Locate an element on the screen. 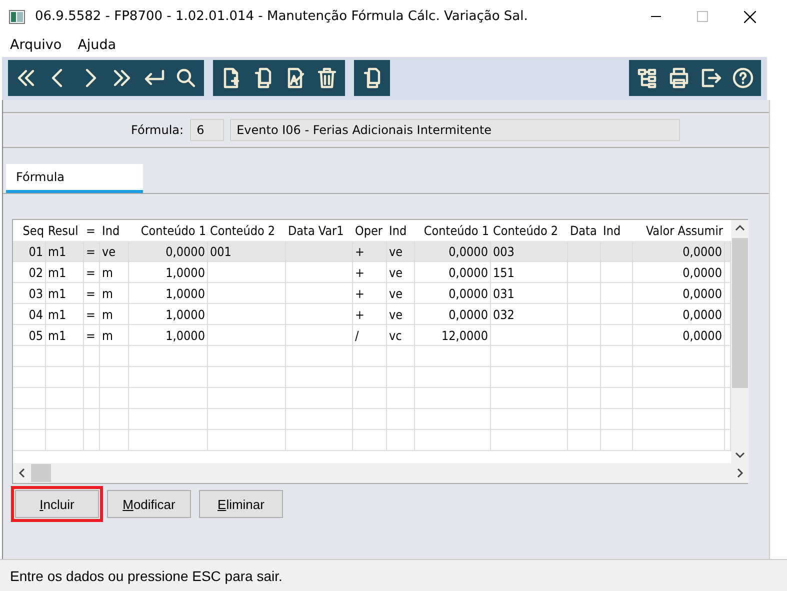 The image size is (787, 591). column-header: Resul is located at coordinates (65, 230).